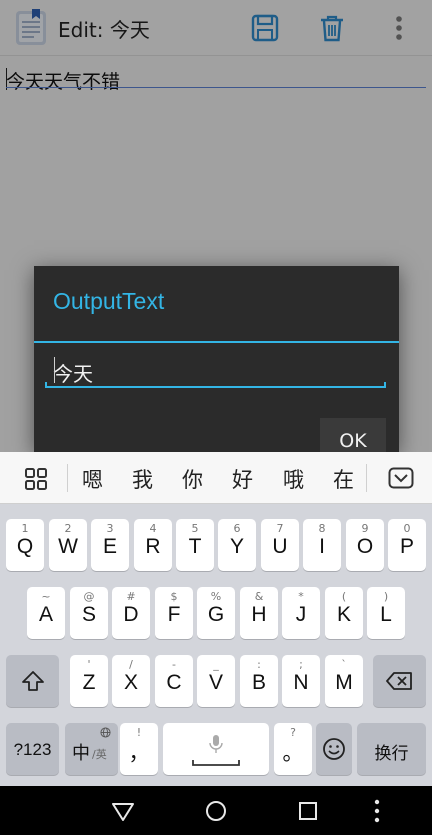 The height and width of the screenshot is (835, 432). Describe the element at coordinates (131, 664) in the screenshot. I see `key-hint: /` at that location.